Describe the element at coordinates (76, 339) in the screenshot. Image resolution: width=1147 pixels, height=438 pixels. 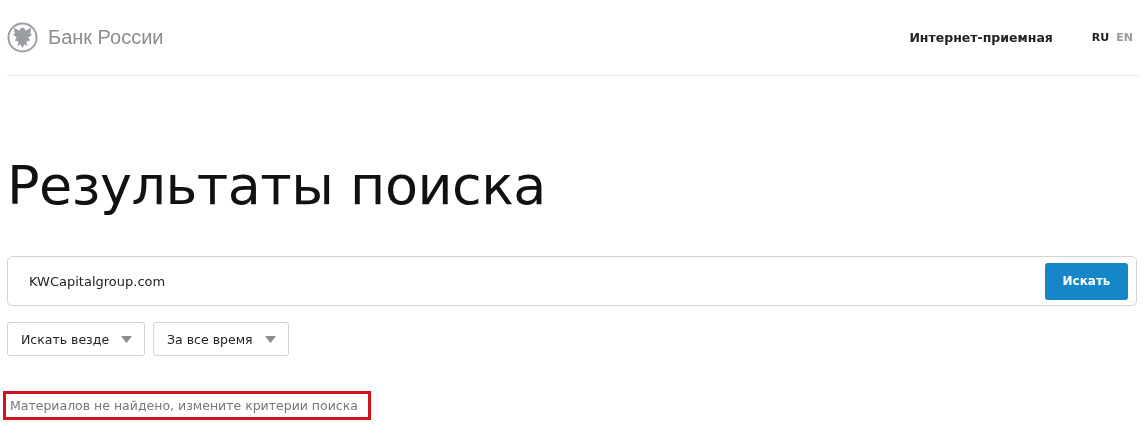
I see `filter-dropdown: Искать везде` at that location.